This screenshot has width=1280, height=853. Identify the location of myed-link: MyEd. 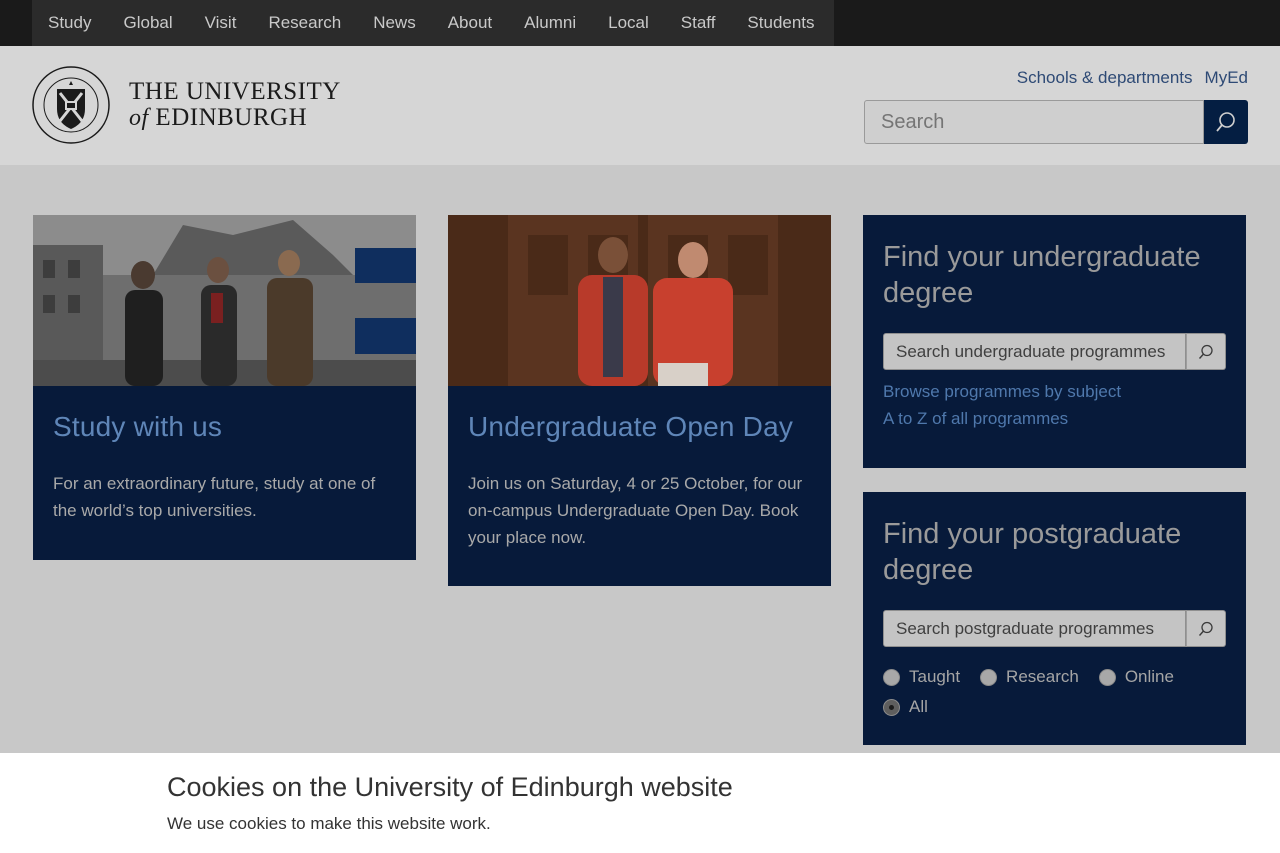
(1226, 78).